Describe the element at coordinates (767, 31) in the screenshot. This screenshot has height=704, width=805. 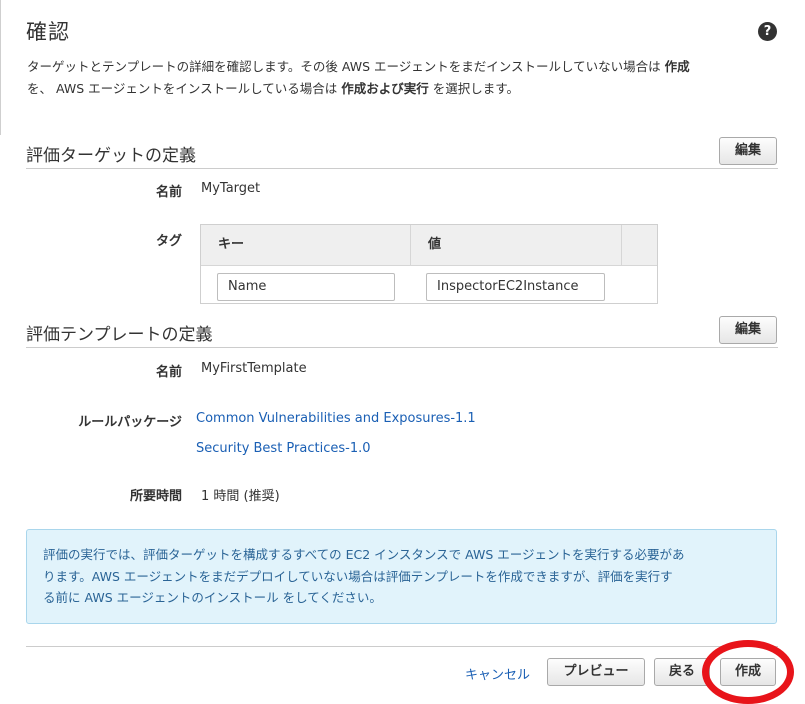
I see `help-icon: ?` at that location.